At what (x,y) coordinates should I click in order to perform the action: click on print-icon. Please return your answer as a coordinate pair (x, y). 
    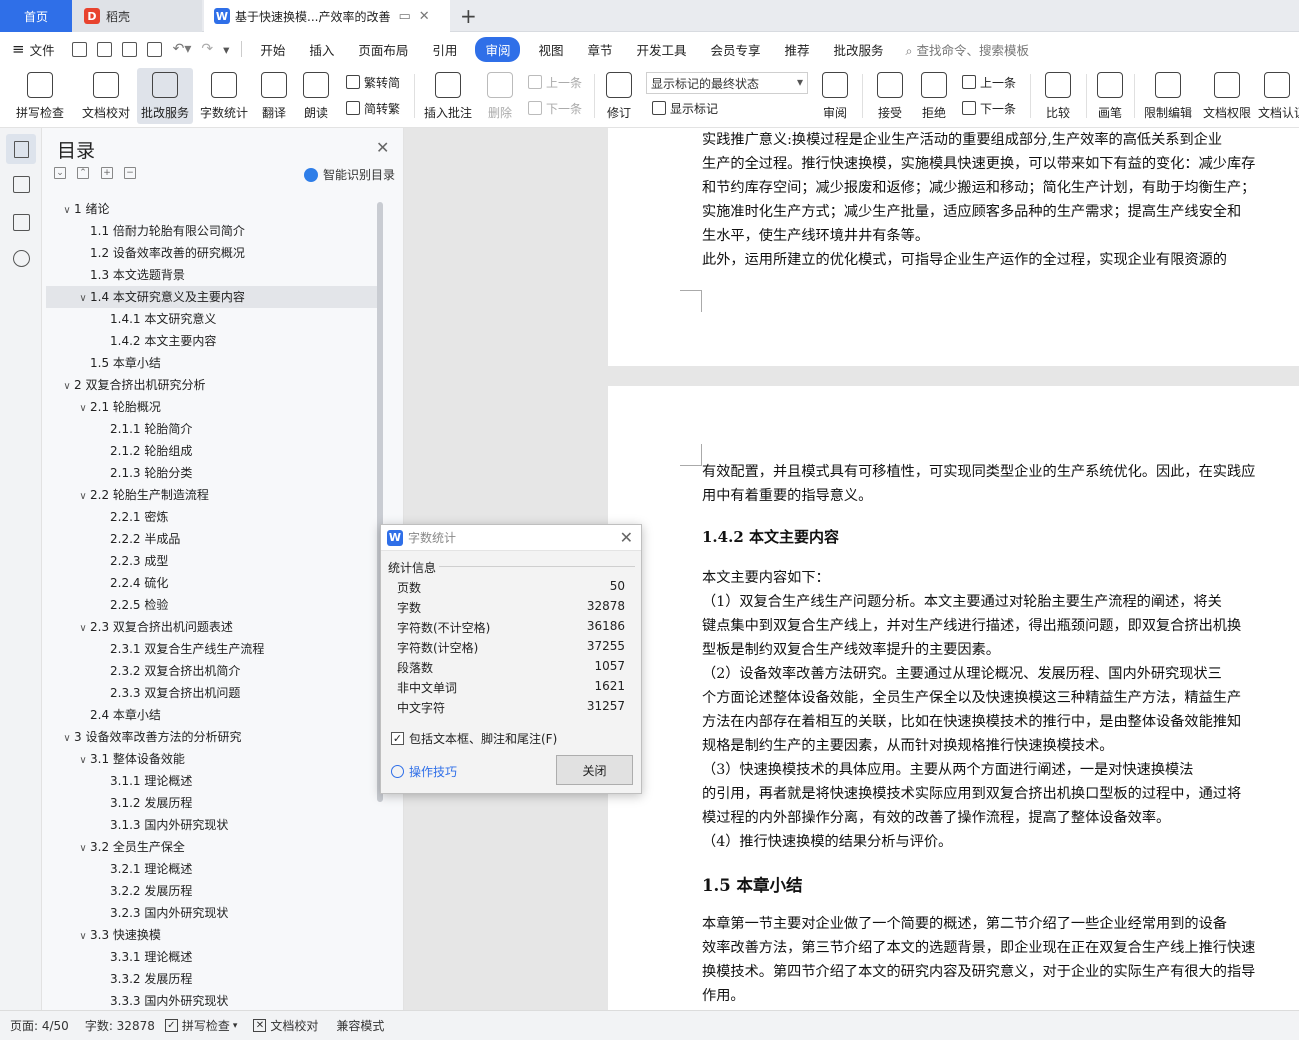
    Looking at the image, I should click on (129, 49).